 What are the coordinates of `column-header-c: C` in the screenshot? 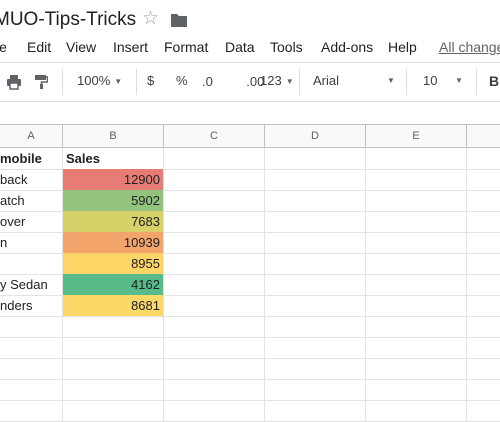 It's located at (214, 136).